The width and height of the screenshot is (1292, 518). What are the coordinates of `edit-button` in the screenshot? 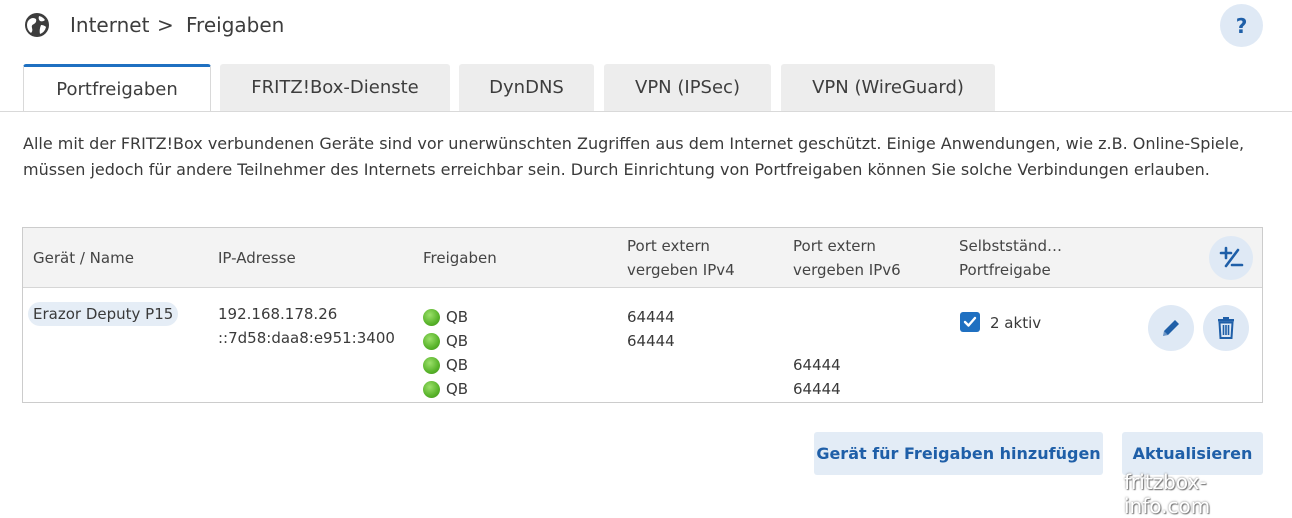 It's located at (1171, 328).